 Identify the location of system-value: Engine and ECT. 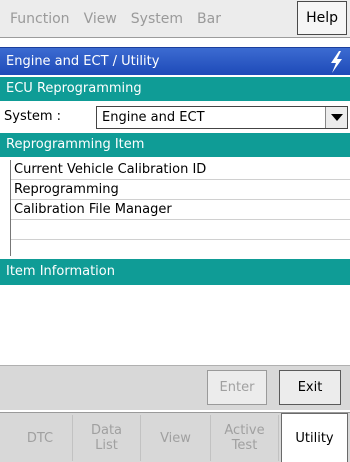
(153, 117).